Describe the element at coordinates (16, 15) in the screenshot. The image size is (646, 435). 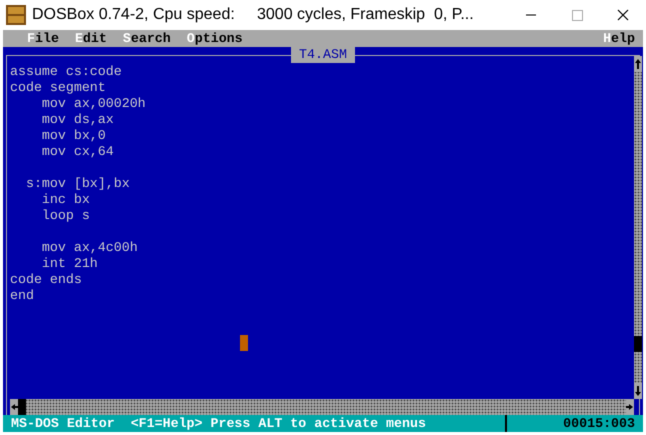
I see `app-icon` at that location.